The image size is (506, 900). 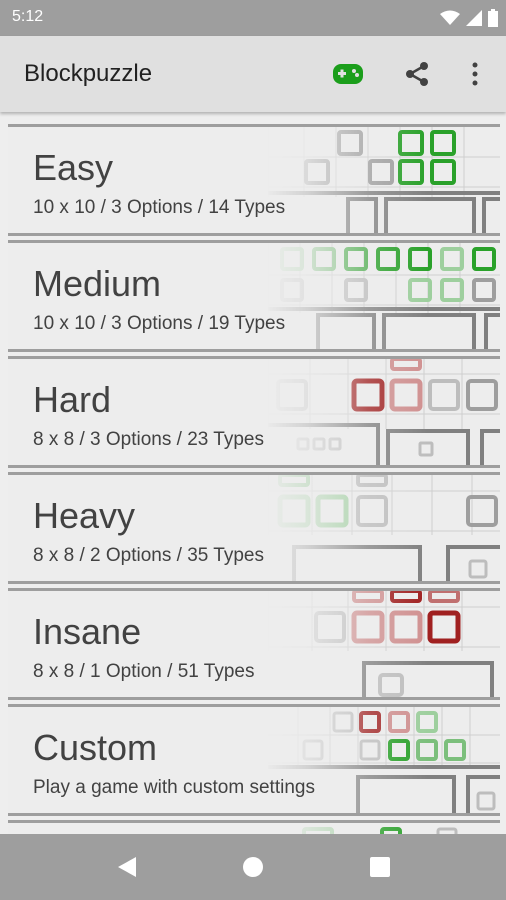 What do you see at coordinates (148, 439) in the screenshot?
I see `level-description: 8 x 8 / 3 Options / 23 Types` at bounding box center [148, 439].